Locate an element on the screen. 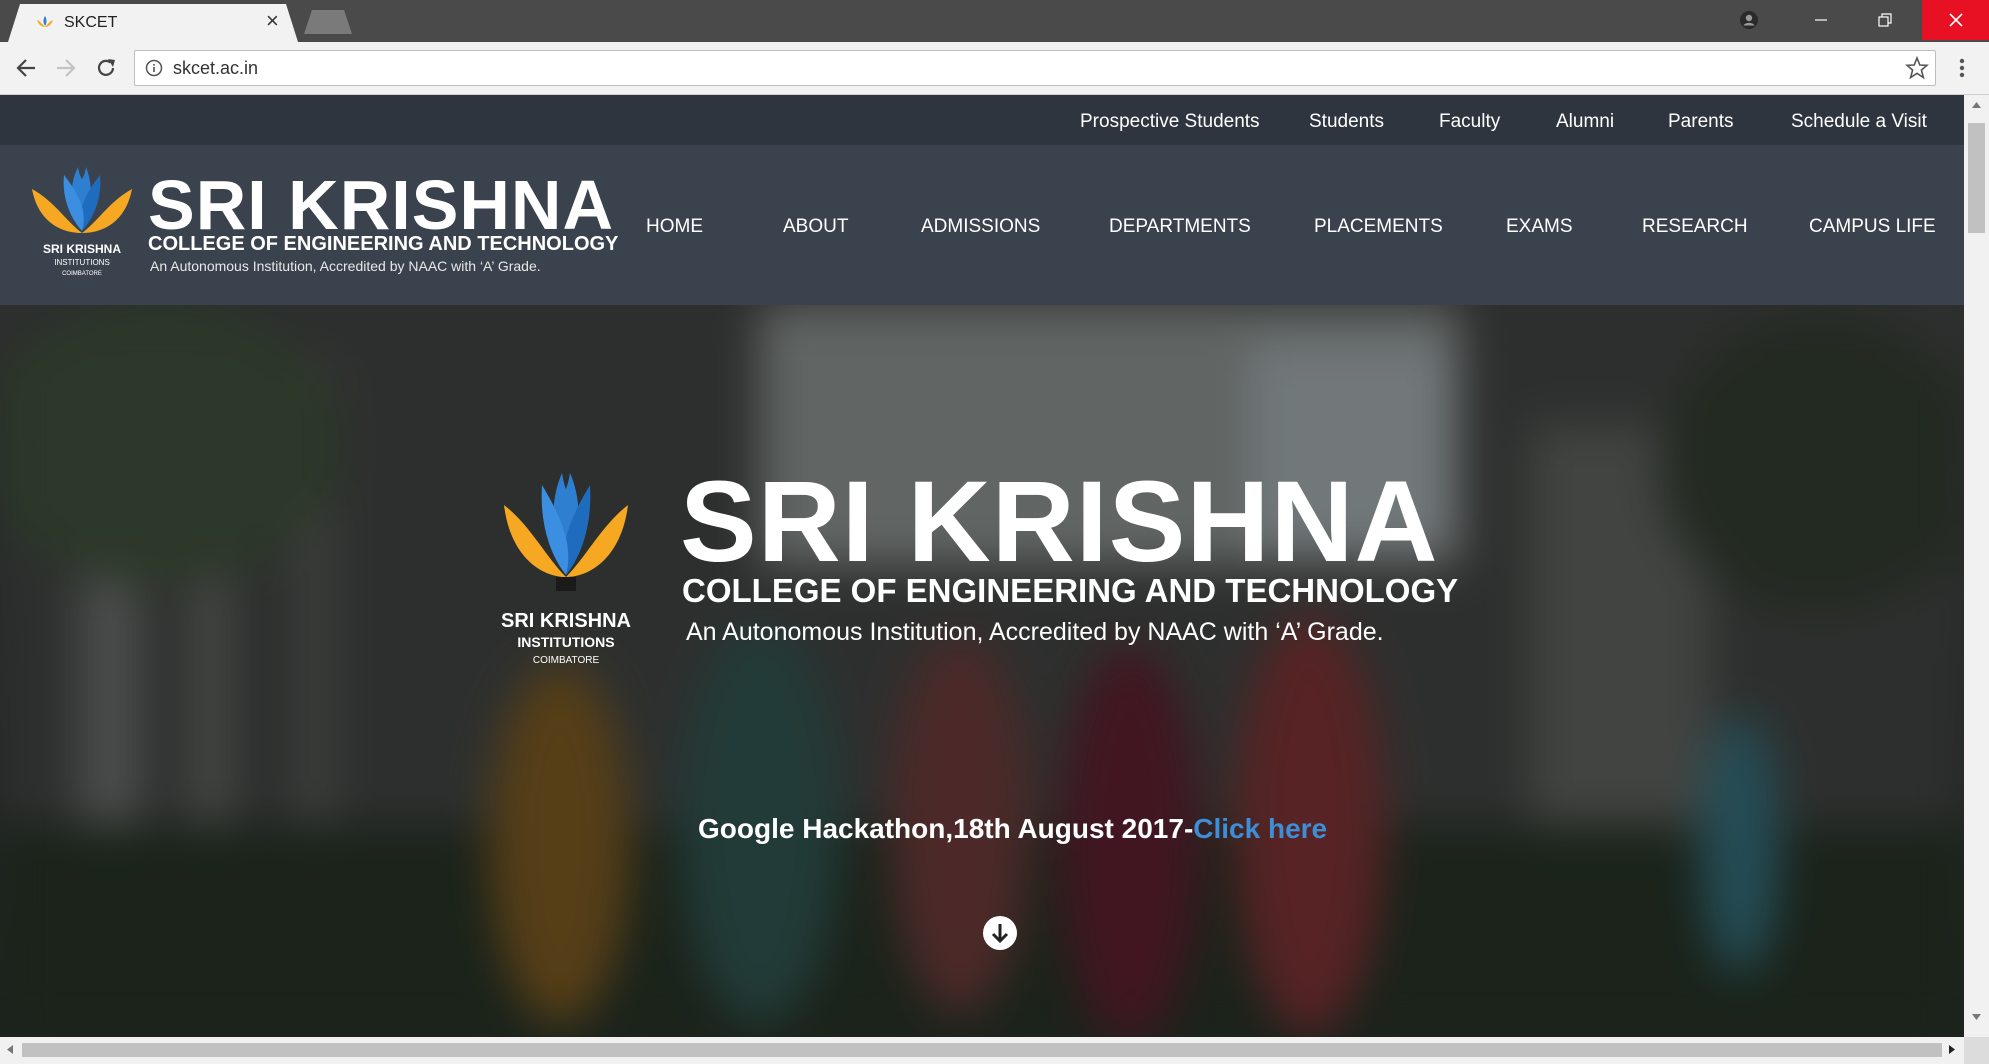 This screenshot has height=1064, width=1989. hero-logo-text-2: INSTITUTIONS is located at coordinates (565, 642).